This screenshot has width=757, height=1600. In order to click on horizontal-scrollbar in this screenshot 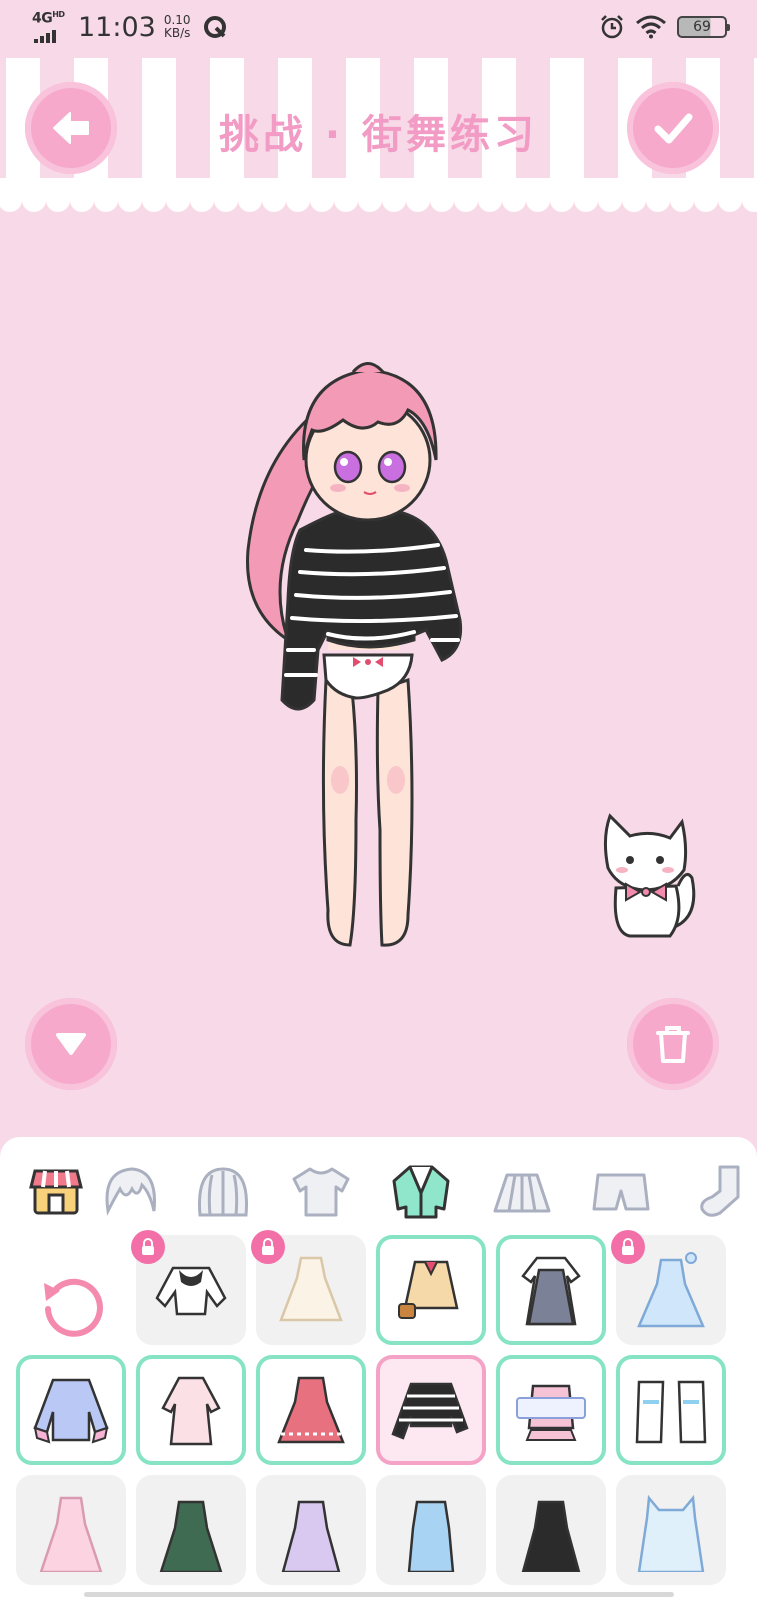, I will do `click(379, 1594)`.